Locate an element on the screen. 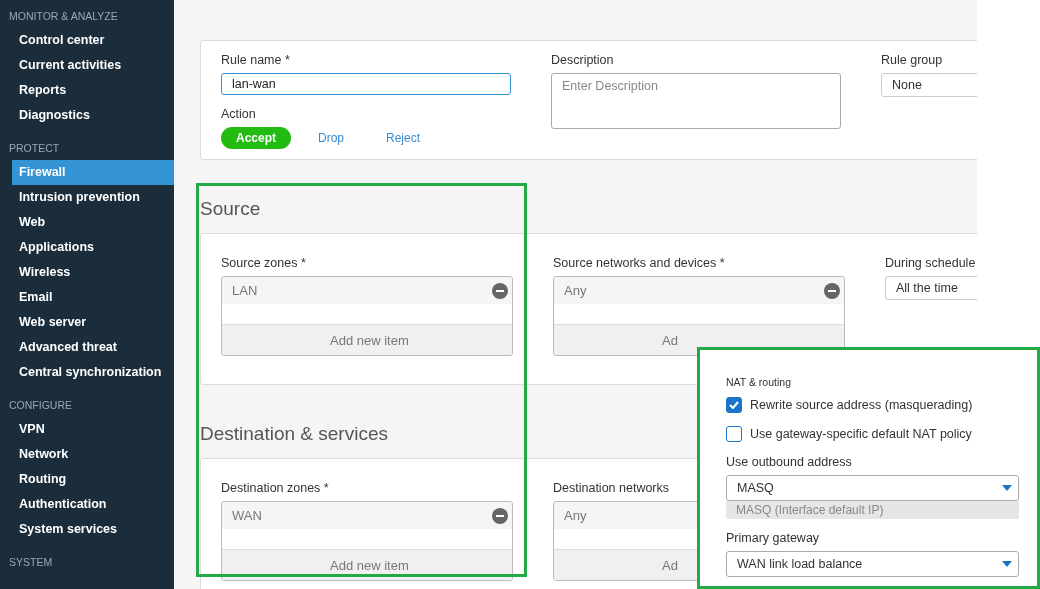 This screenshot has width=1040, height=589. section-title: MONITOR & ANALYZE is located at coordinates (63, 16).